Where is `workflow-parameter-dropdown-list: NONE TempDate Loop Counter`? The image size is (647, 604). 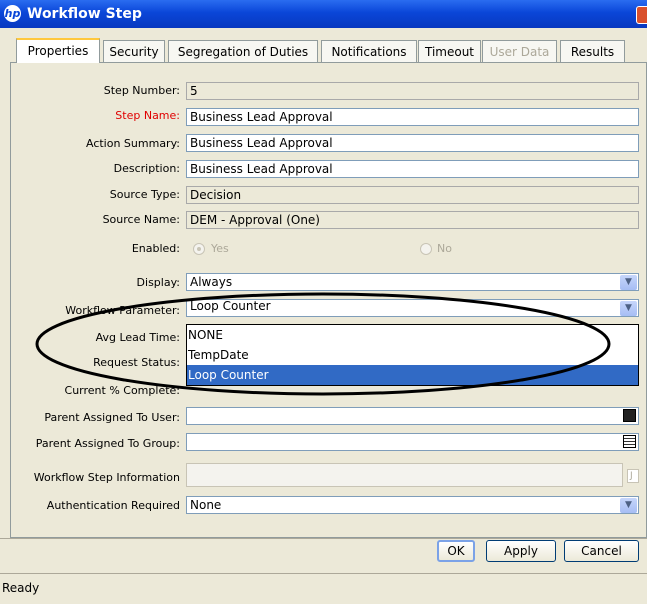
workflow-parameter-dropdown-list: NONE TempDate Loop Counter is located at coordinates (412, 355).